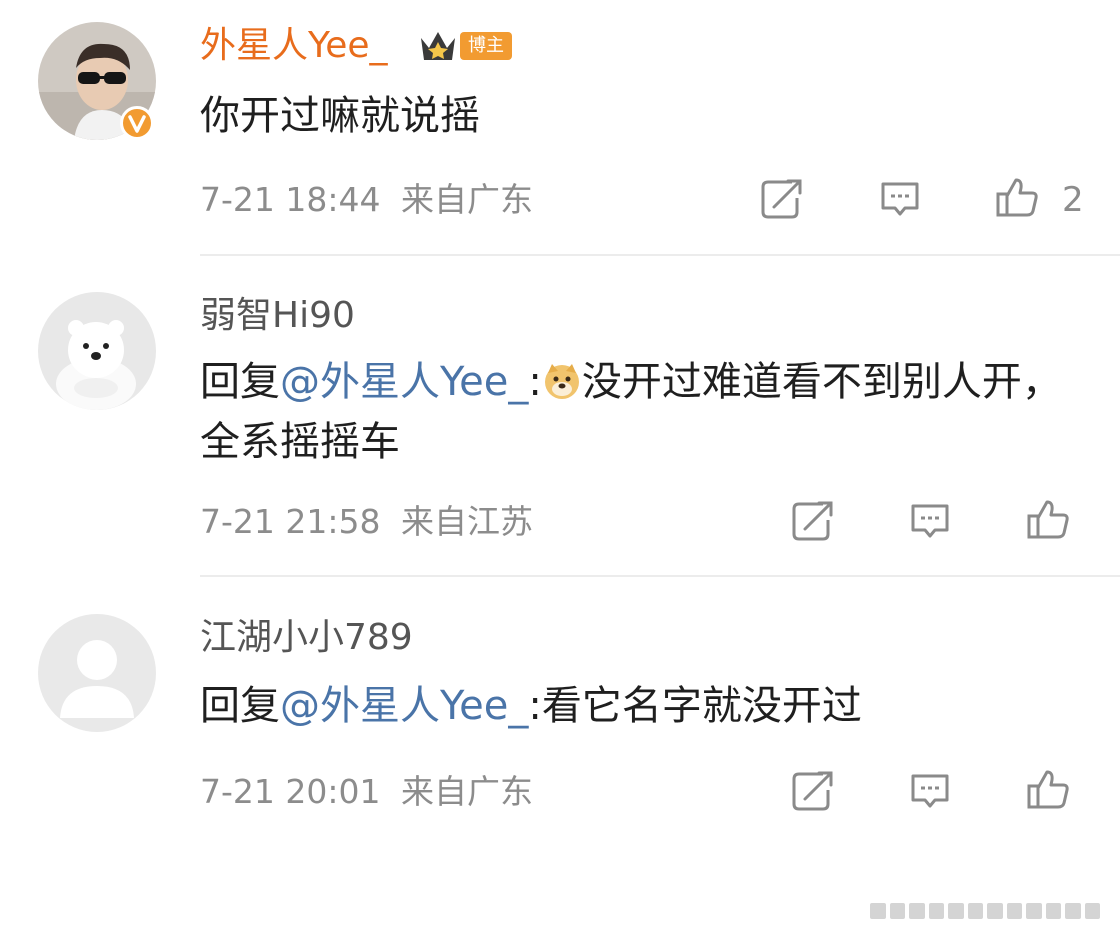 Image resolution: width=1120 pixels, height=934 pixels. I want to click on reply-body: 看它名字就没开过, so click(701, 706).